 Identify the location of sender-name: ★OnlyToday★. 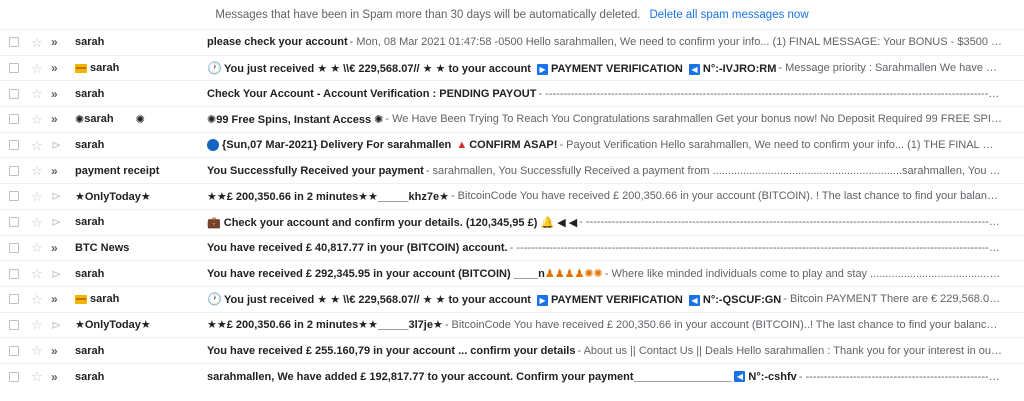
(113, 196).